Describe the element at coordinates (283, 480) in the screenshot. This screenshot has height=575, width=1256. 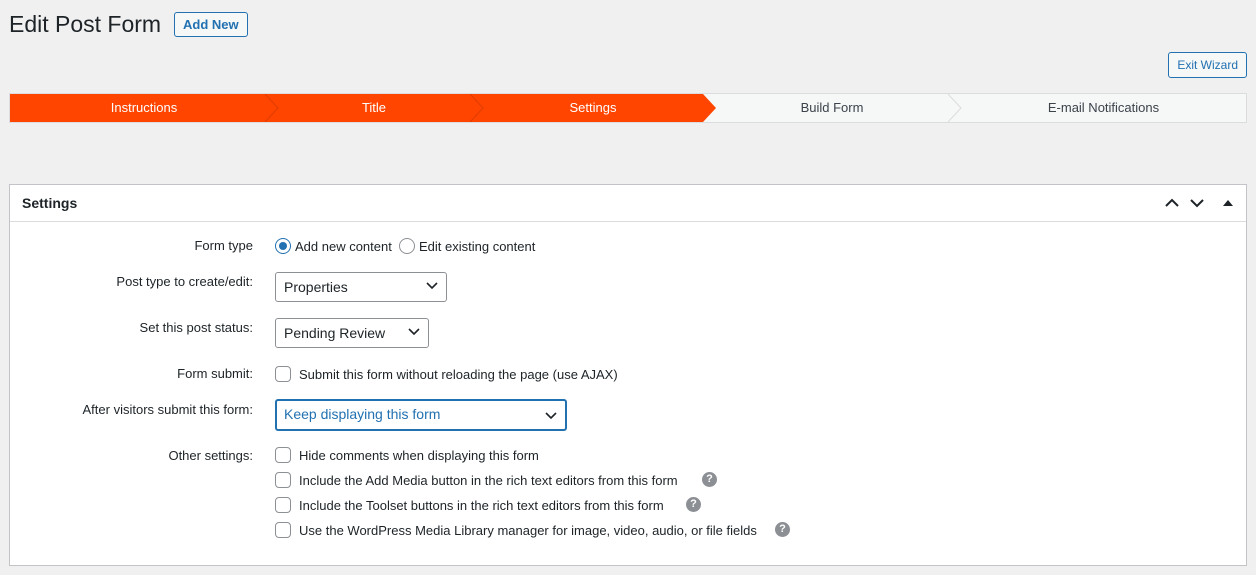
I see `add-media-button-checkbox` at that location.